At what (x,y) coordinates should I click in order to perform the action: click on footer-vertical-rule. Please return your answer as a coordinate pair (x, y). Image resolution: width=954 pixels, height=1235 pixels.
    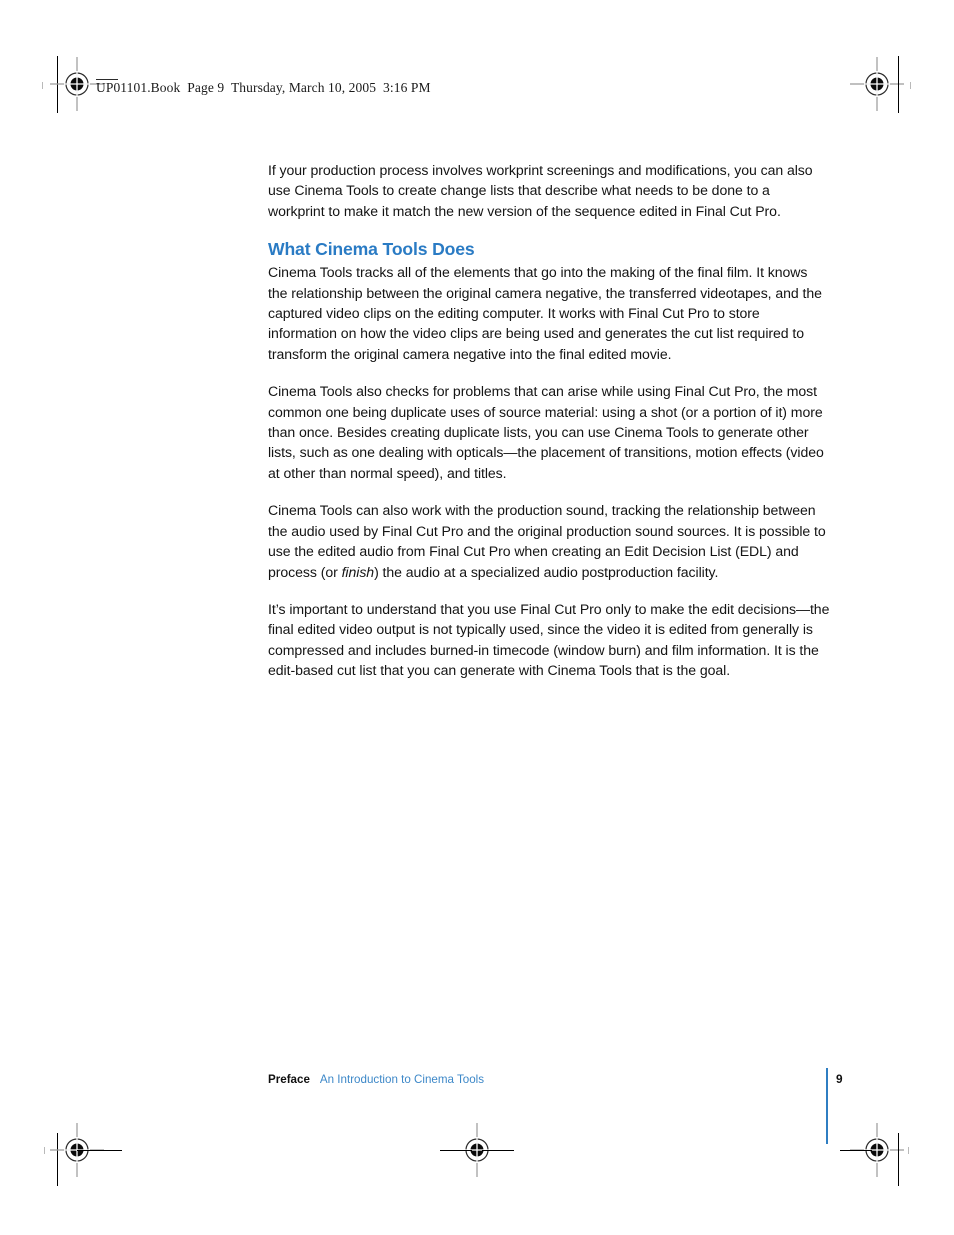
    Looking at the image, I should click on (827, 1106).